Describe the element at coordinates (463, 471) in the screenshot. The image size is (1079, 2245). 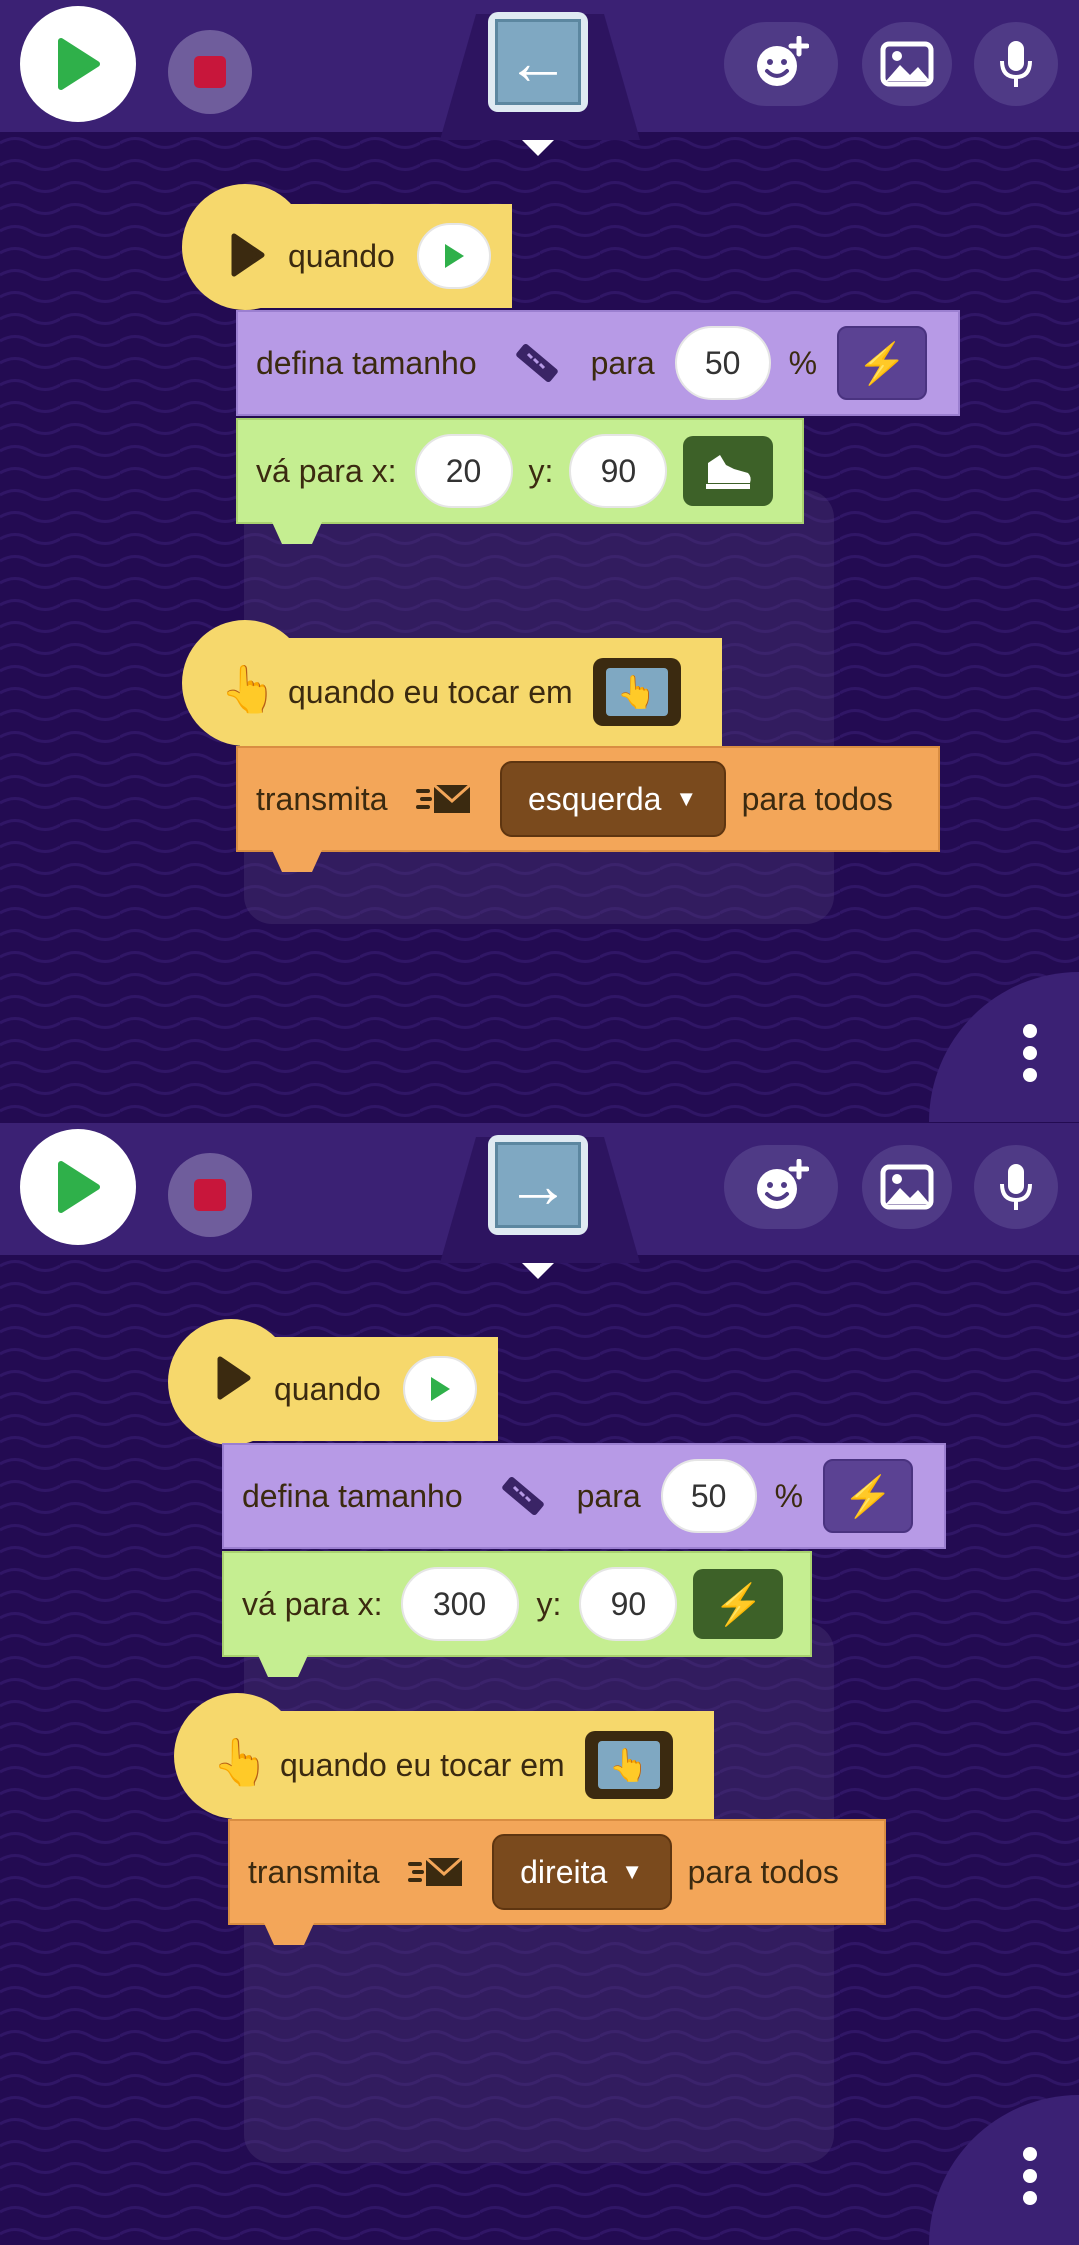
I see `x-input: 20` at that location.